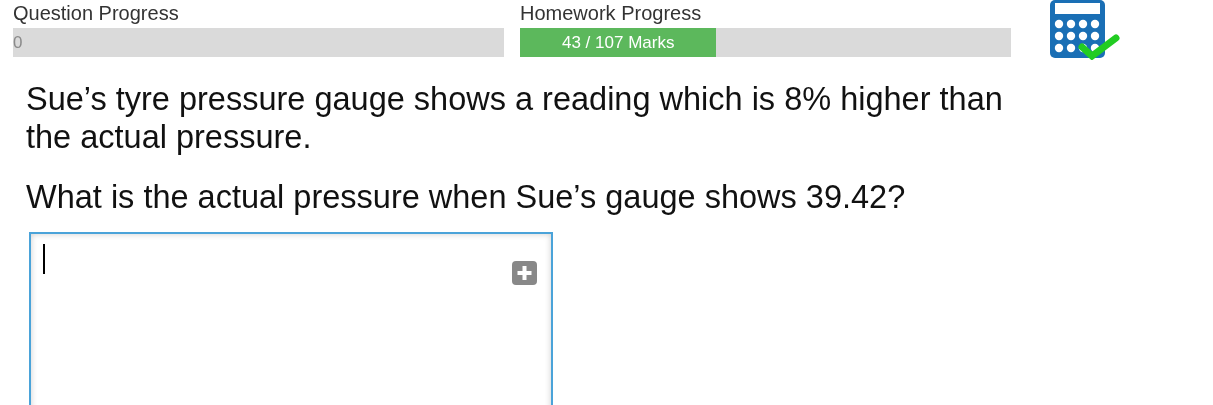 This screenshot has width=1213, height=405. Describe the element at coordinates (1084, 30) in the screenshot. I see `calculator-check-icon` at that location.